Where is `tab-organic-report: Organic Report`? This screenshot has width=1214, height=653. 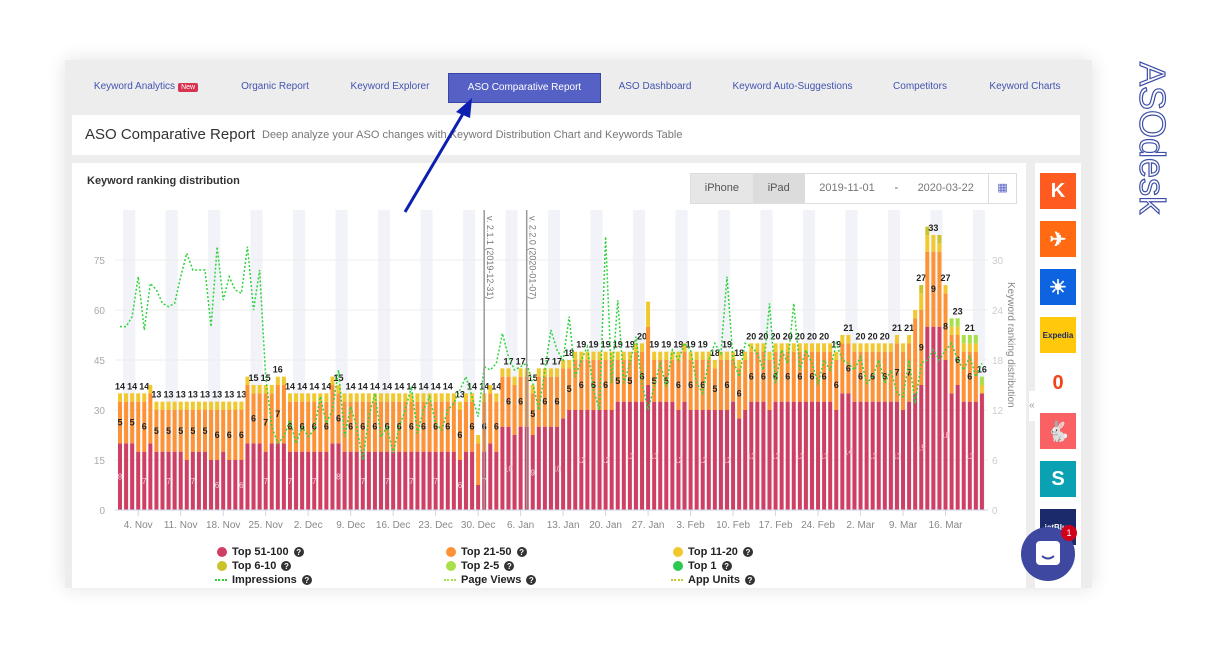 tab-organic-report: Organic Report is located at coordinates (275, 87).